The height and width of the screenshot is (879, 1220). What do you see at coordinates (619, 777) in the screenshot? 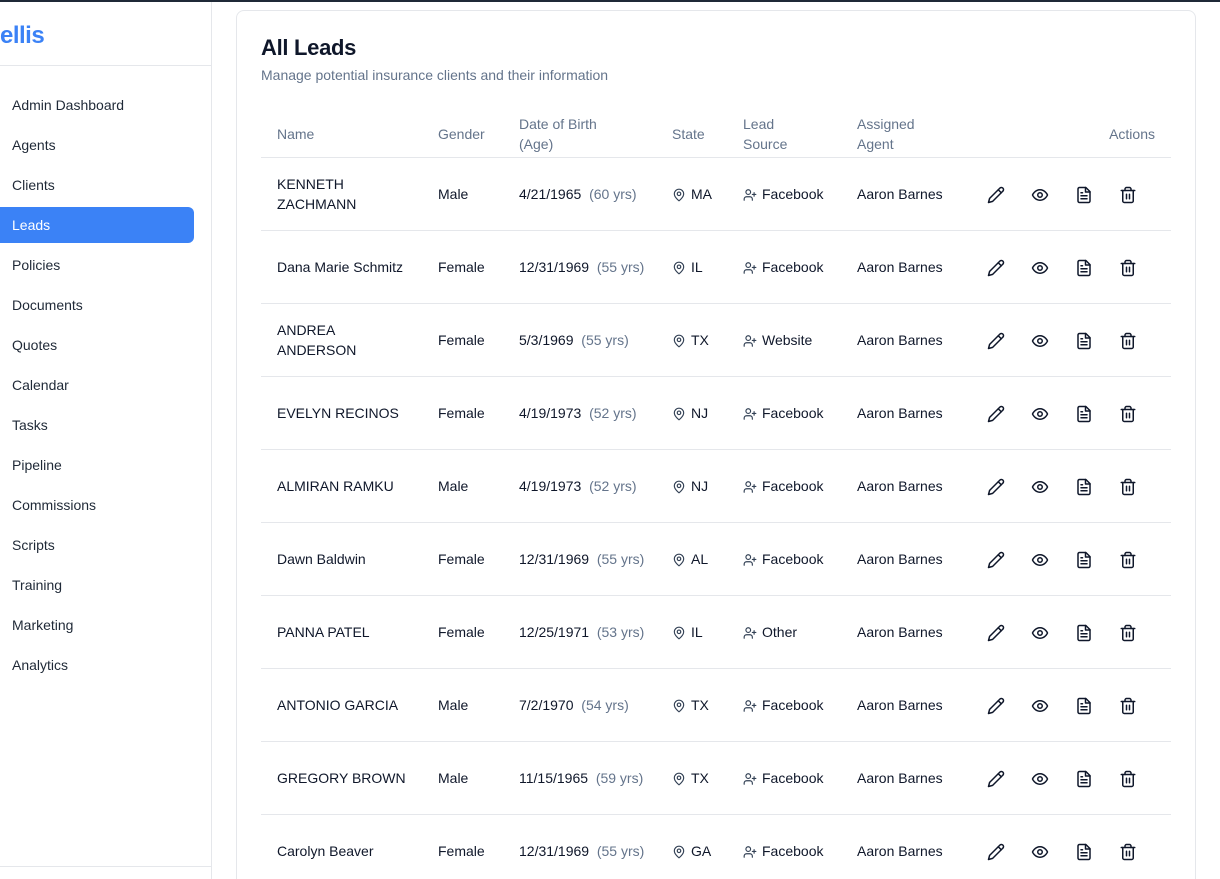
I see `dob-age: (59 yrs)` at bounding box center [619, 777].